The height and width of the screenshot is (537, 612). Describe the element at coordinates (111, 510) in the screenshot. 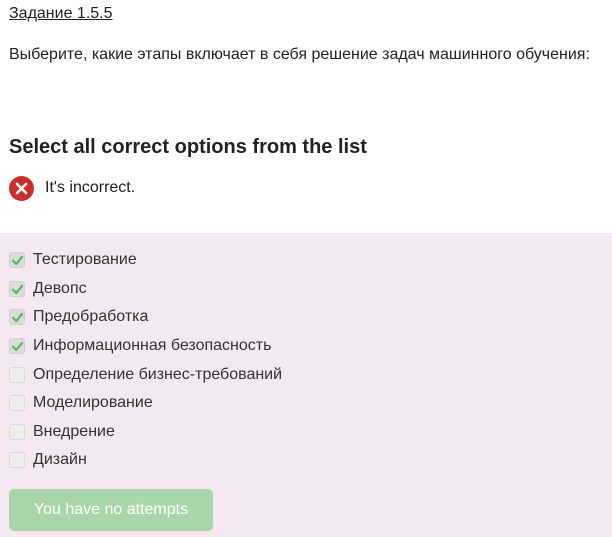

I see `submit-button: You have no attempts` at that location.